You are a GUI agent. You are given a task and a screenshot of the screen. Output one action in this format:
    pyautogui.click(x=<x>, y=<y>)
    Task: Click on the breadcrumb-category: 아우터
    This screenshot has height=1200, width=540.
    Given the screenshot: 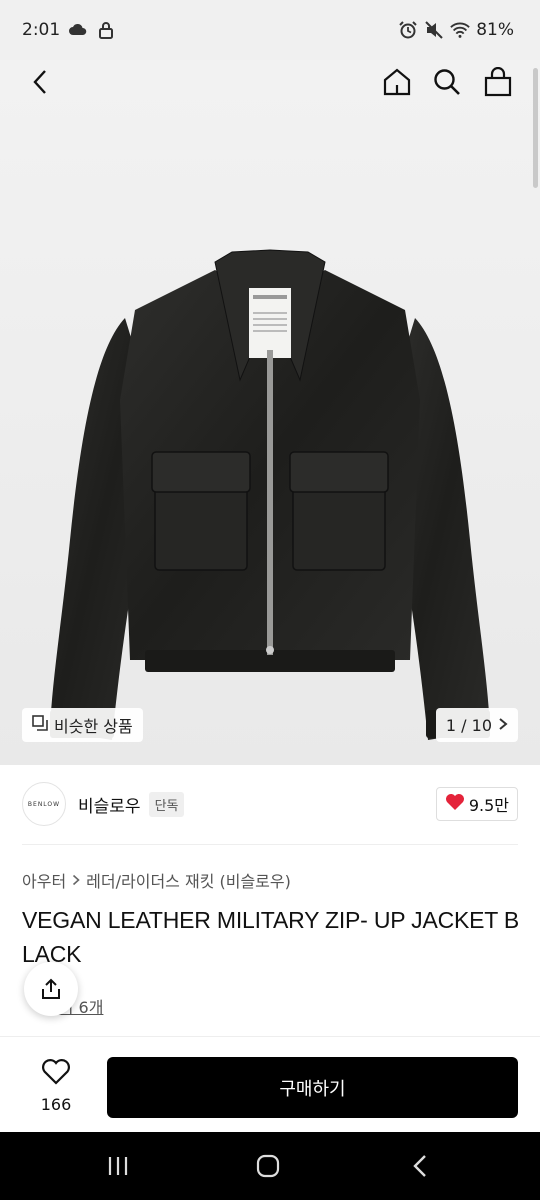 What is the action you would take?
    pyautogui.click(x=44, y=880)
    